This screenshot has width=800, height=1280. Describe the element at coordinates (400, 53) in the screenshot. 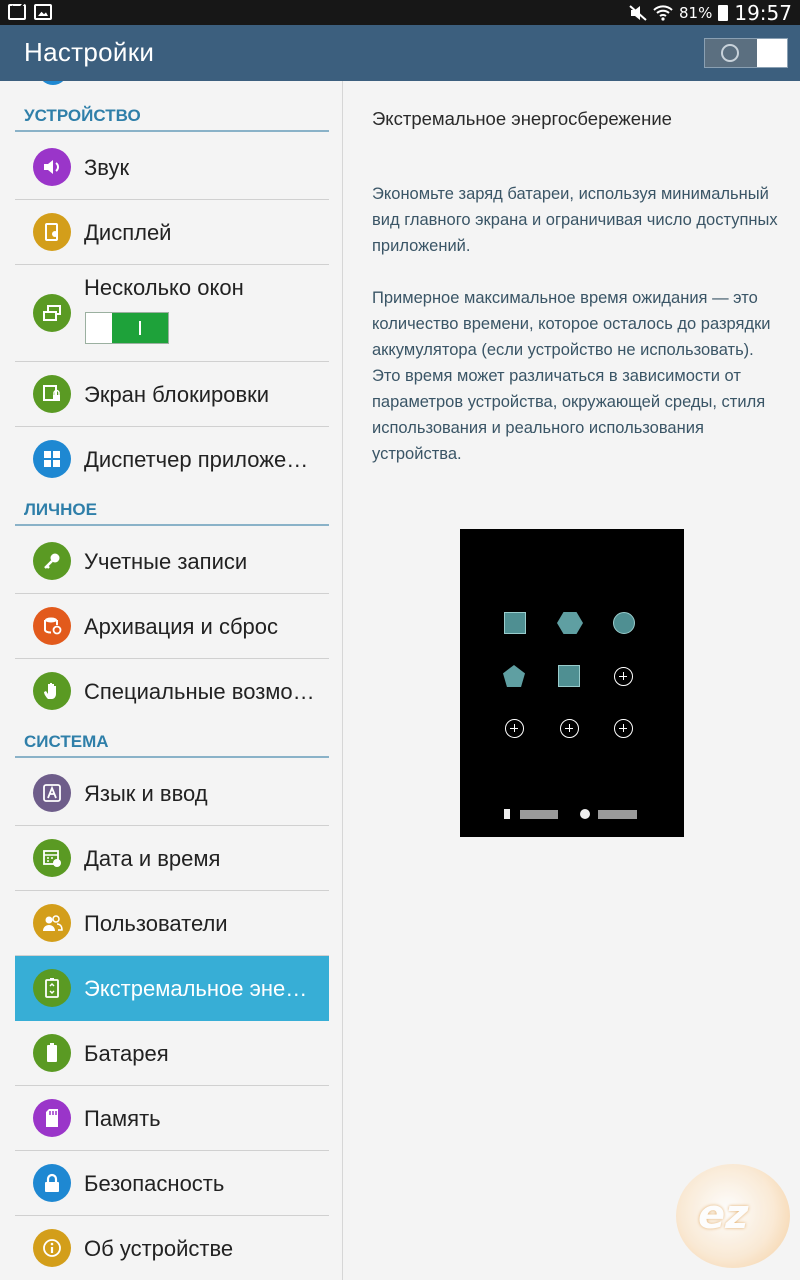

I see `action-bar: Настройки` at that location.